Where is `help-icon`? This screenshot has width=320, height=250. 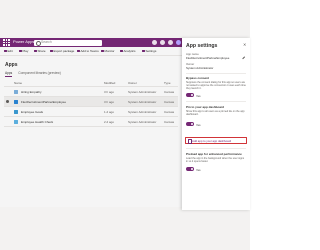 help-icon is located at coordinates (170, 42).